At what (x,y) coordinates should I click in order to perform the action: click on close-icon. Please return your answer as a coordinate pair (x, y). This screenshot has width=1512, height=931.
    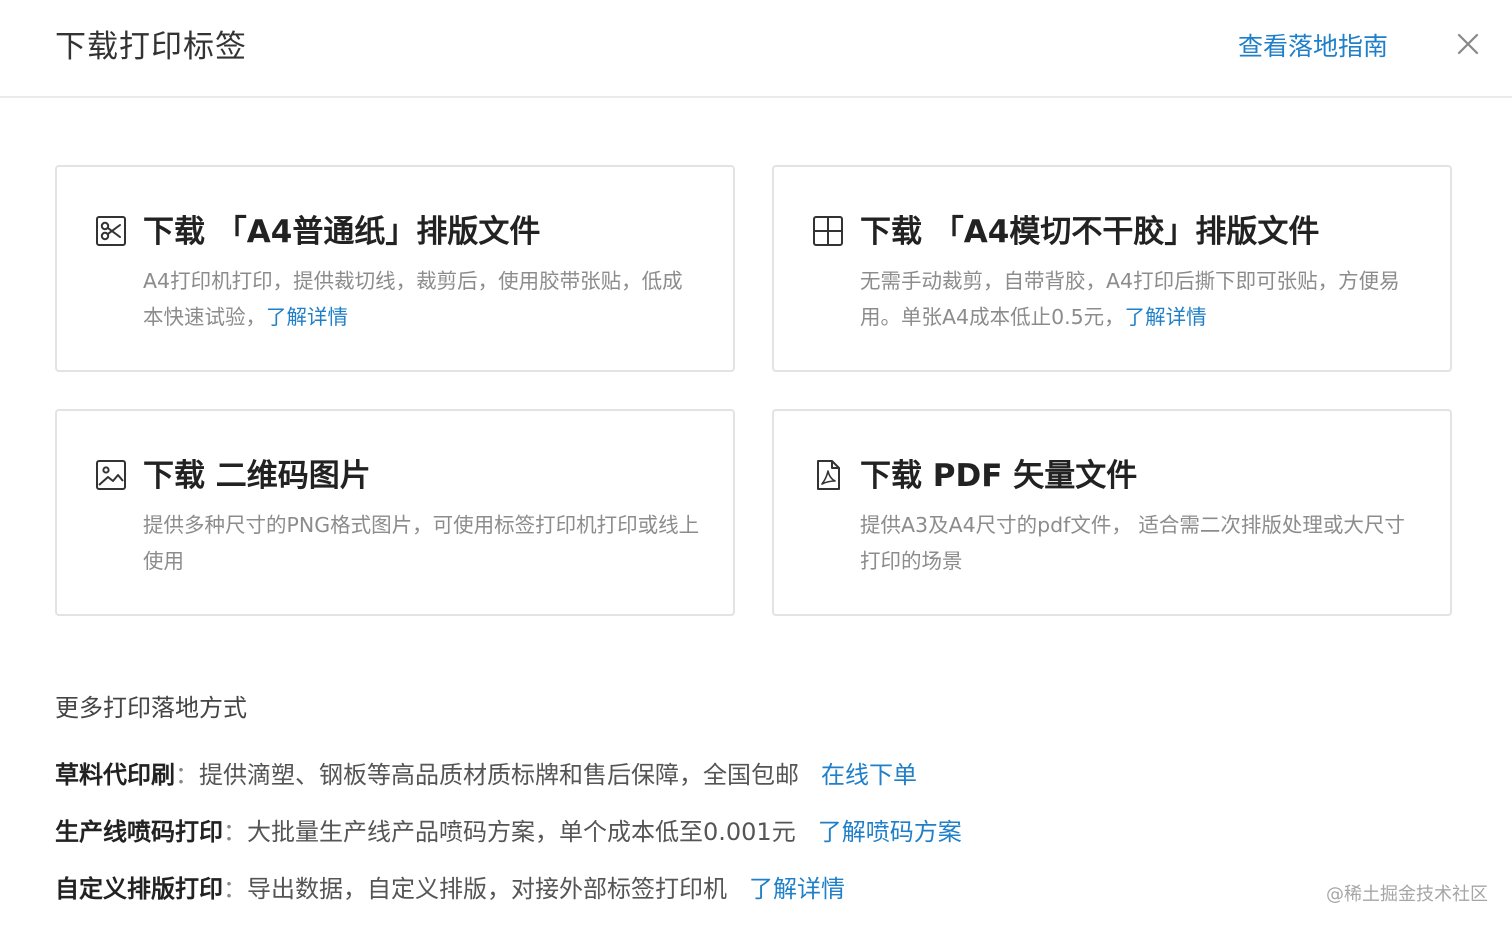
    Looking at the image, I should click on (1468, 44).